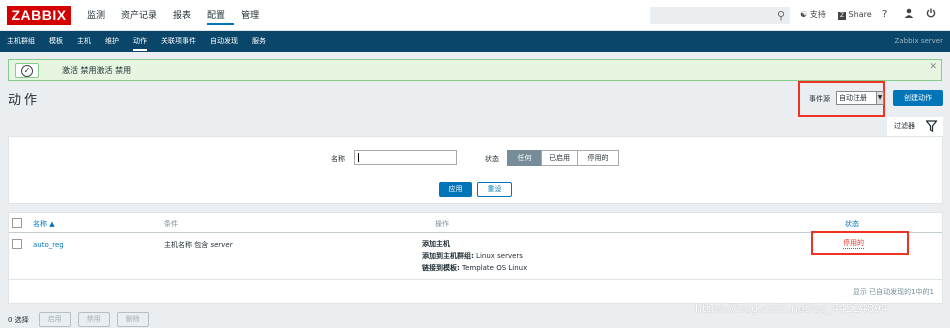  What do you see at coordinates (781, 16) in the screenshot?
I see `search-icon: ⚲` at bounding box center [781, 16].